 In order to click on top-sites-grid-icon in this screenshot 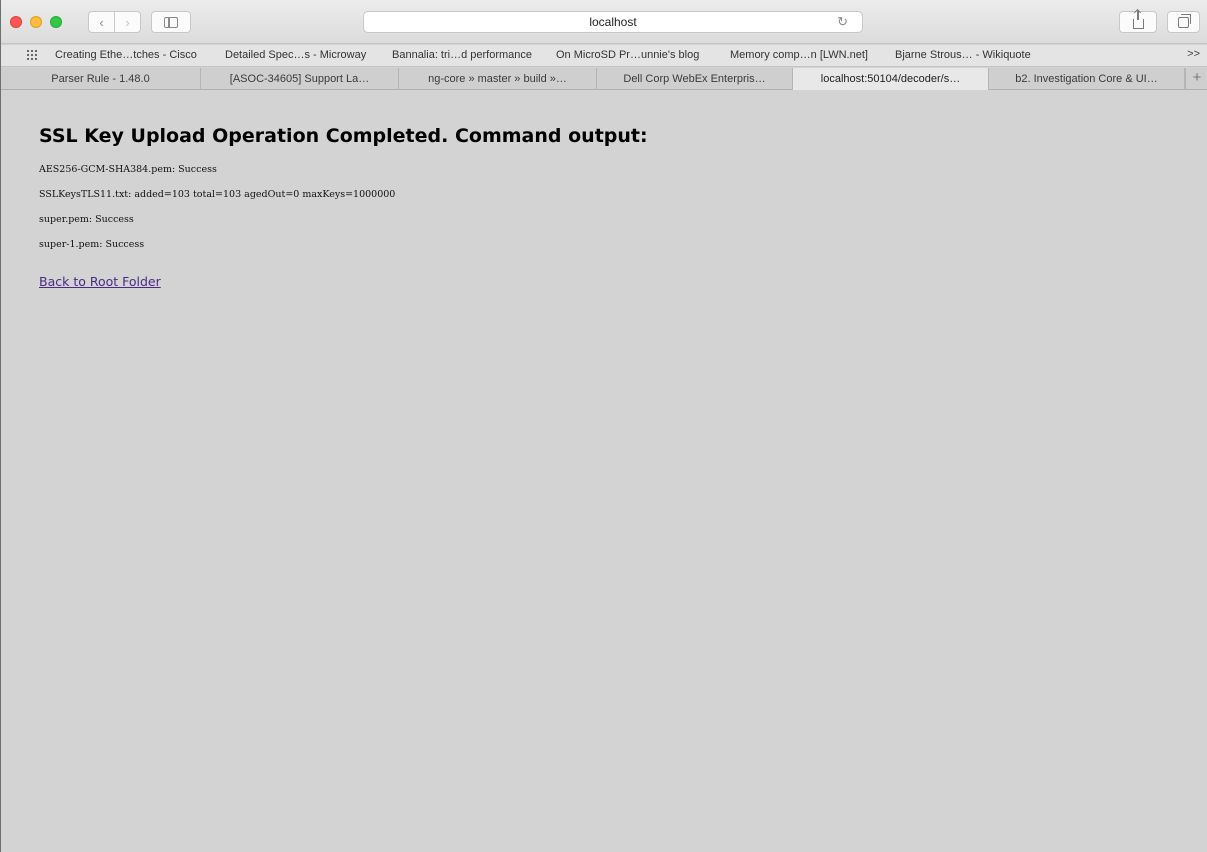, I will do `click(33, 55)`.